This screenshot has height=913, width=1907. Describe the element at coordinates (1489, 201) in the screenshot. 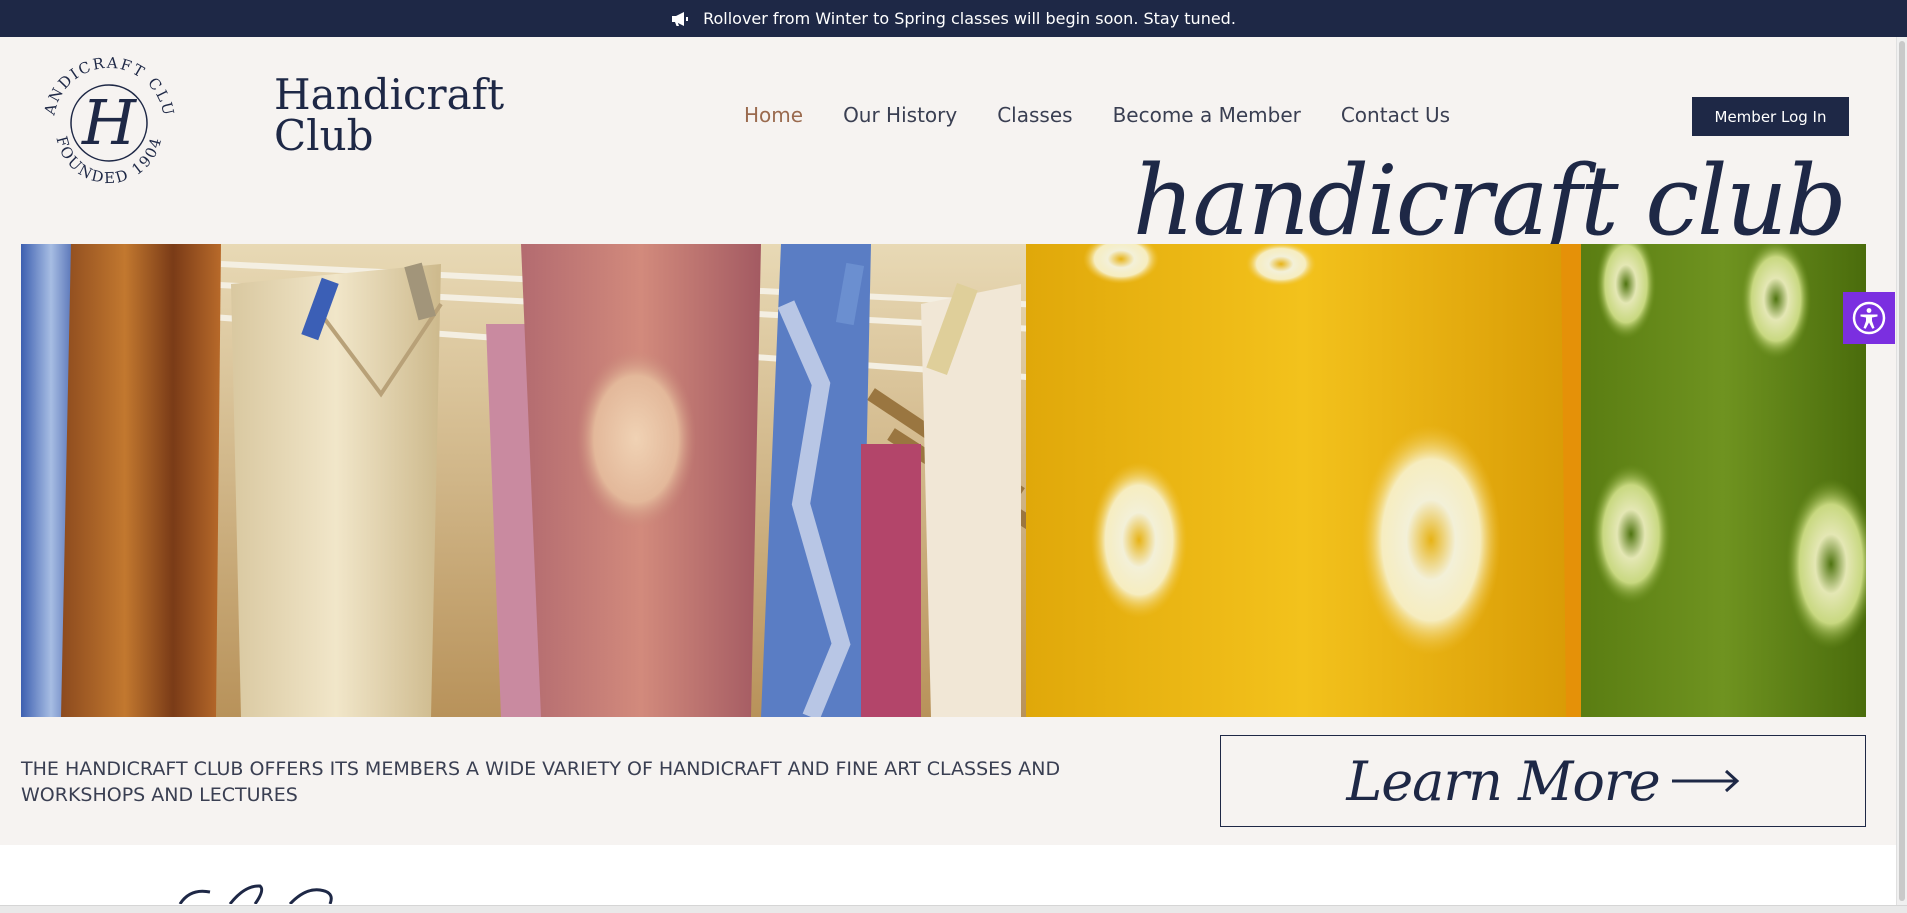

I see `hero-script-title: handicraft club` at that location.